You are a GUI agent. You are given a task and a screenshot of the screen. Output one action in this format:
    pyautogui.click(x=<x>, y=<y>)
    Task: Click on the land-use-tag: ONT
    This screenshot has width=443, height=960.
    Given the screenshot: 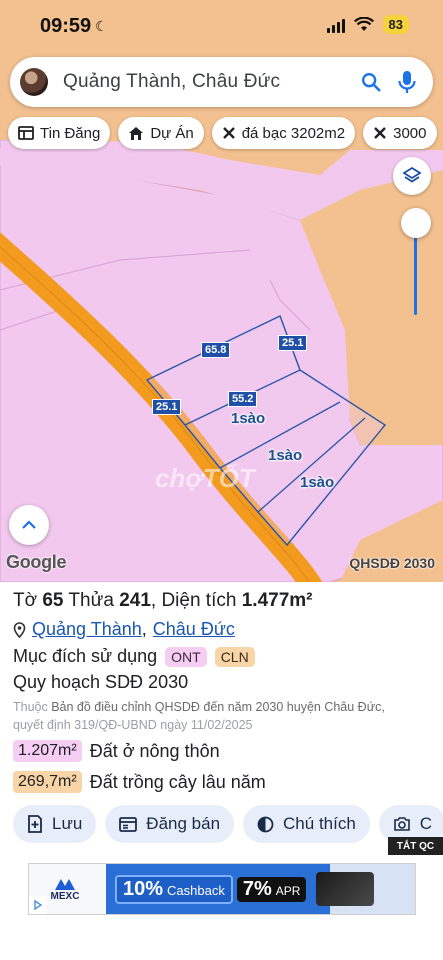 What is the action you would take?
    pyautogui.click(x=186, y=656)
    